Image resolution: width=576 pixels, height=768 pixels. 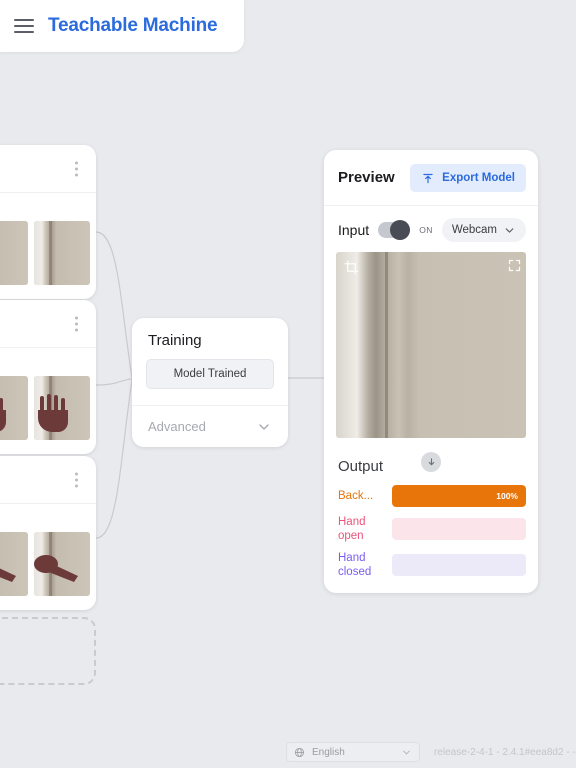 I want to click on output-row: Hand closed, so click(x=432, y=565).